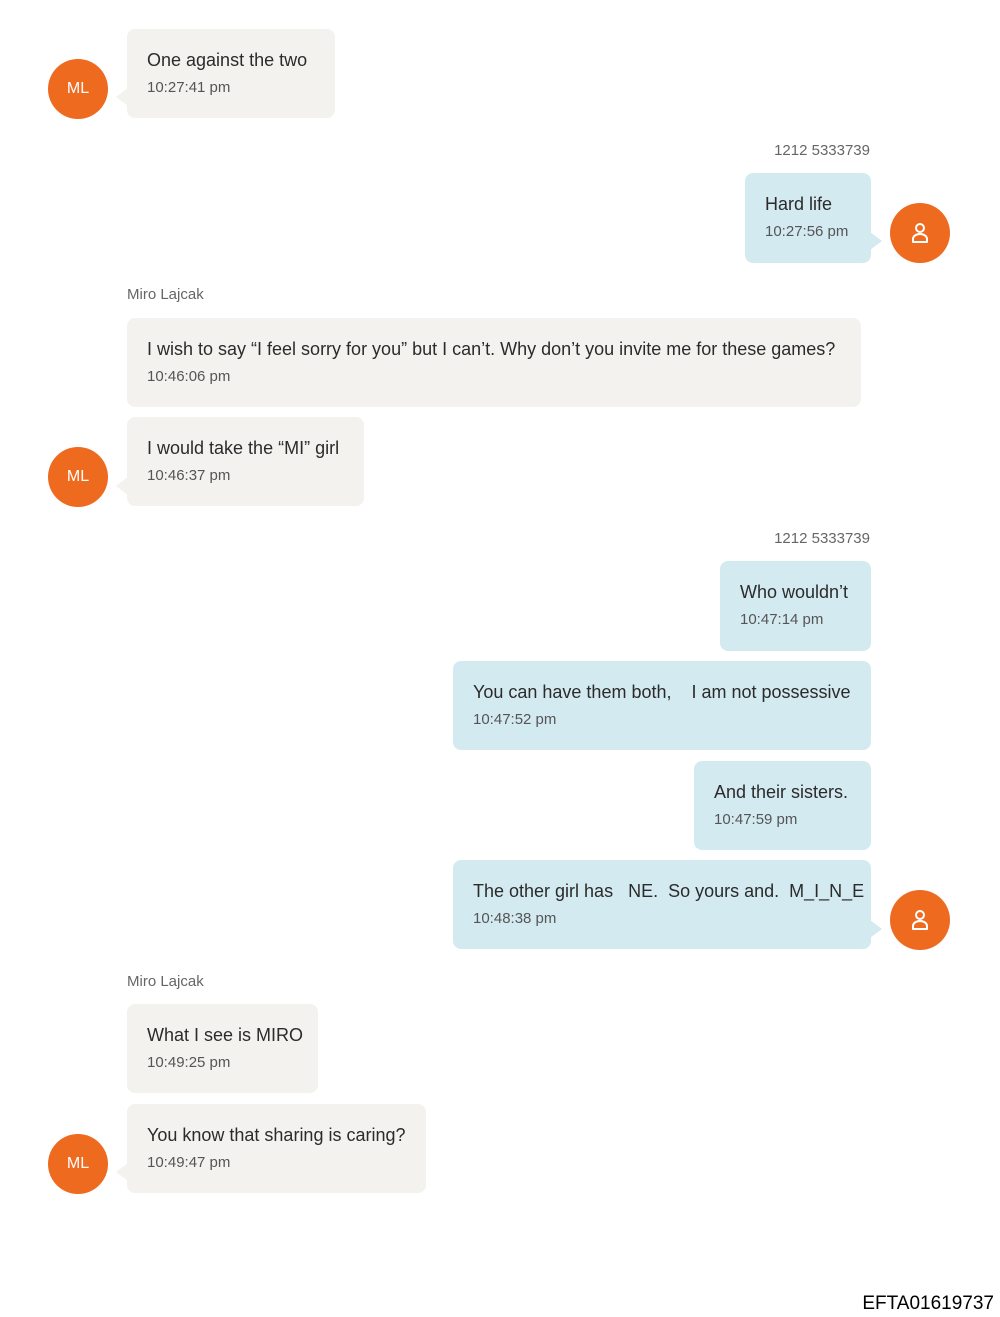 The height and width of the screenshot is (1317, 1000). I want to click on message-text: You know that sharing is caring?, so click(276, 1135).